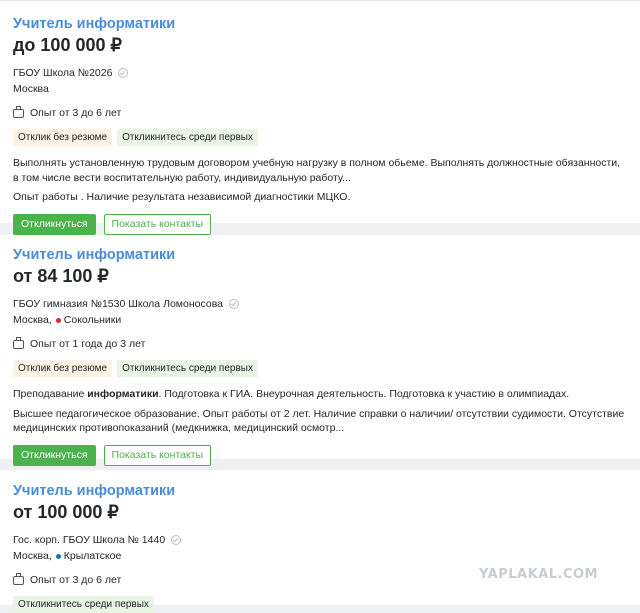 The image size is (640, 613). What do you see at coordinates (31, 89) in the screenshot?
I see `city: Москва` at bounding box center [31, 89].